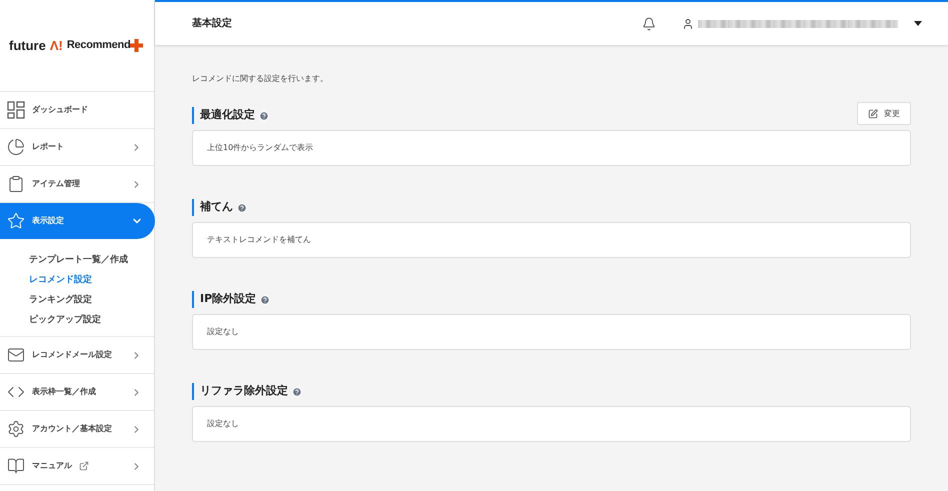 This screenshot has width=948, height=491. Describe the element at coordinates (77, 429) in the screenshot. I see `nav-item: アカウント／基本設定` at that location.